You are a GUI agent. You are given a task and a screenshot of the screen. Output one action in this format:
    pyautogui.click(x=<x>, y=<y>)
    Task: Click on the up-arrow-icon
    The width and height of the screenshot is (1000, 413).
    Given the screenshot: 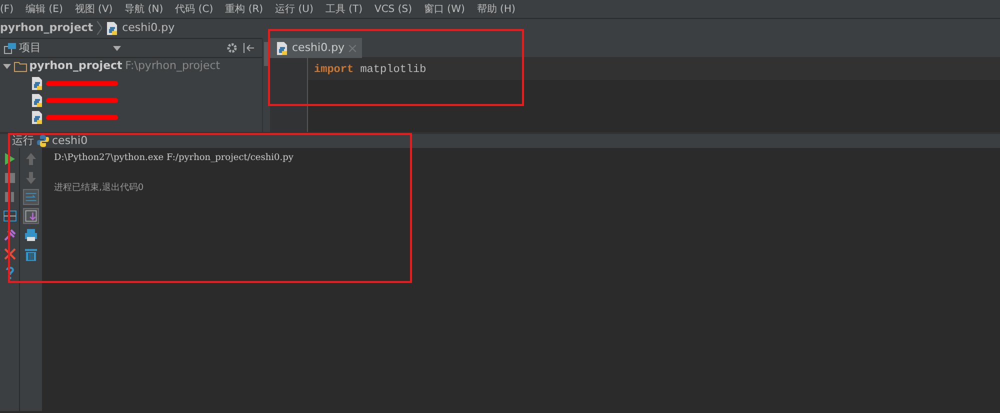 What is the action you would take?
    pyautogui.click(x=31, y=159)
    